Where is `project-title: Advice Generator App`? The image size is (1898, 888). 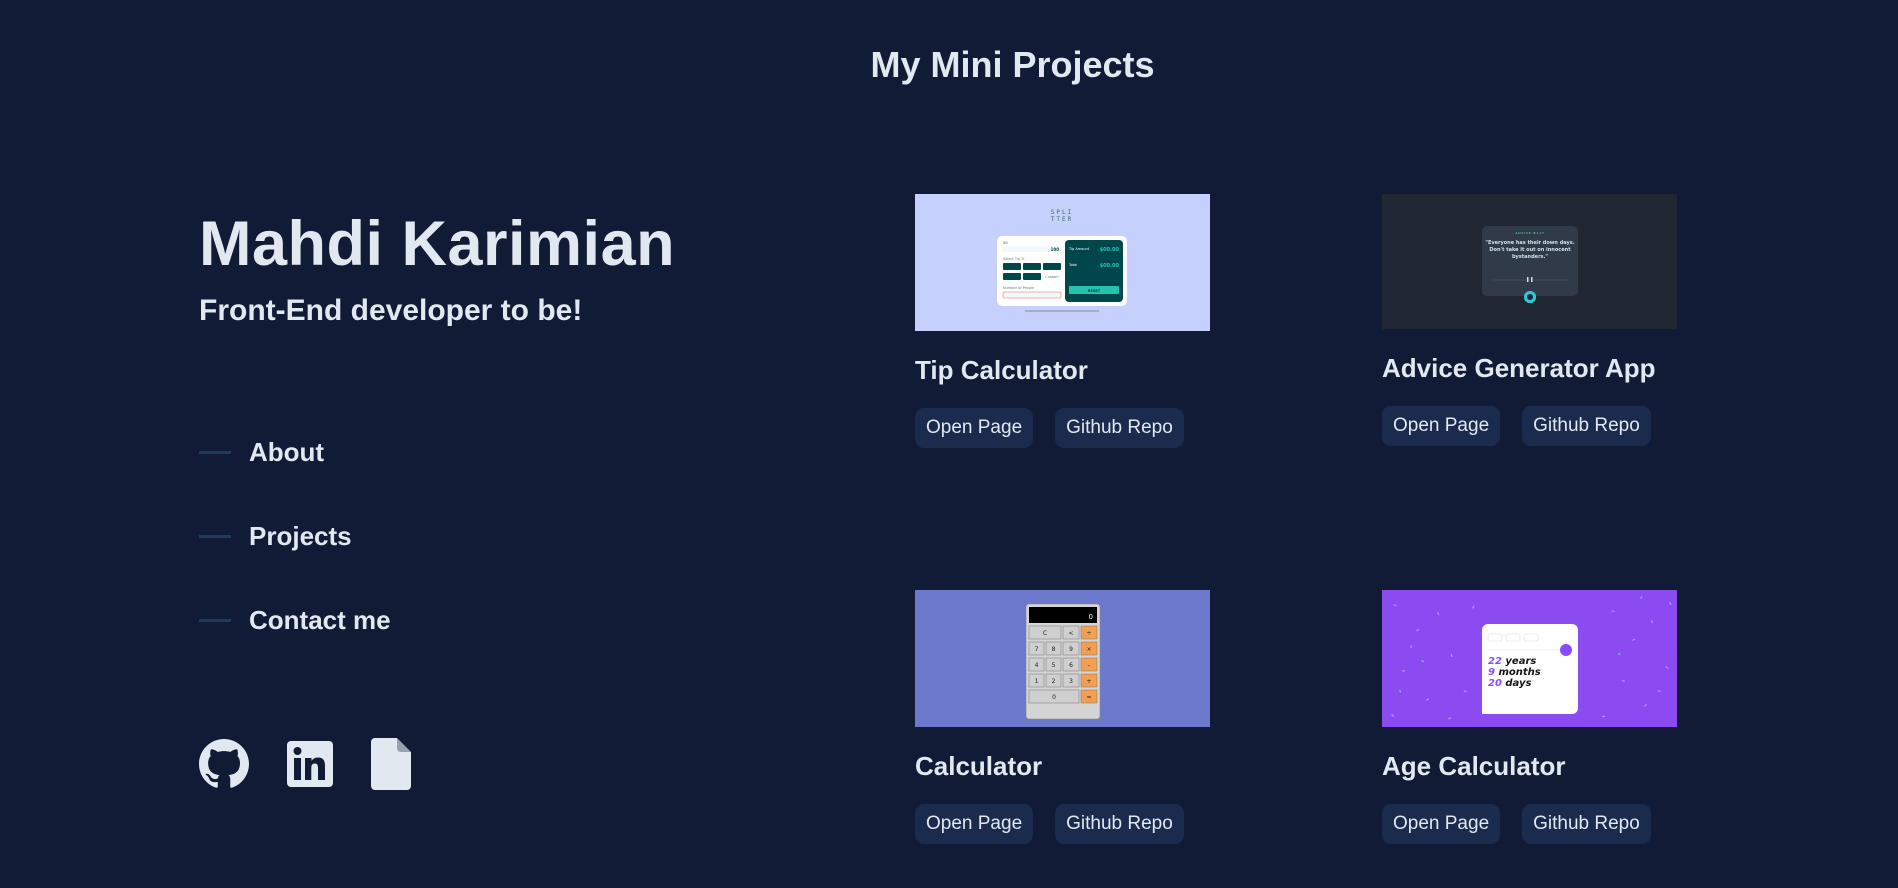
project-title: Advice Generator App is located at coordinates (1519, 368).